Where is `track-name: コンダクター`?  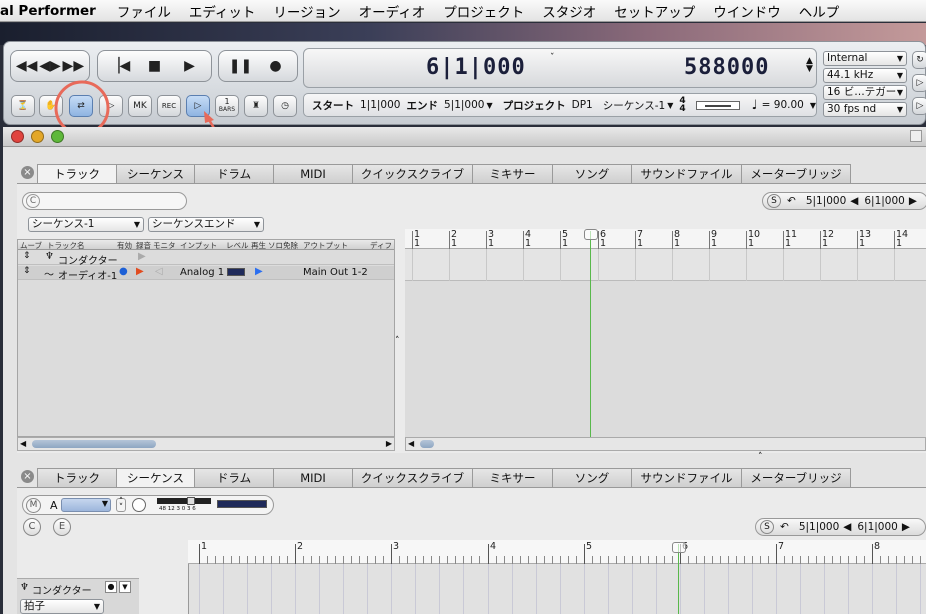 track-name: コンダクター is located at coordinates (88, 259).